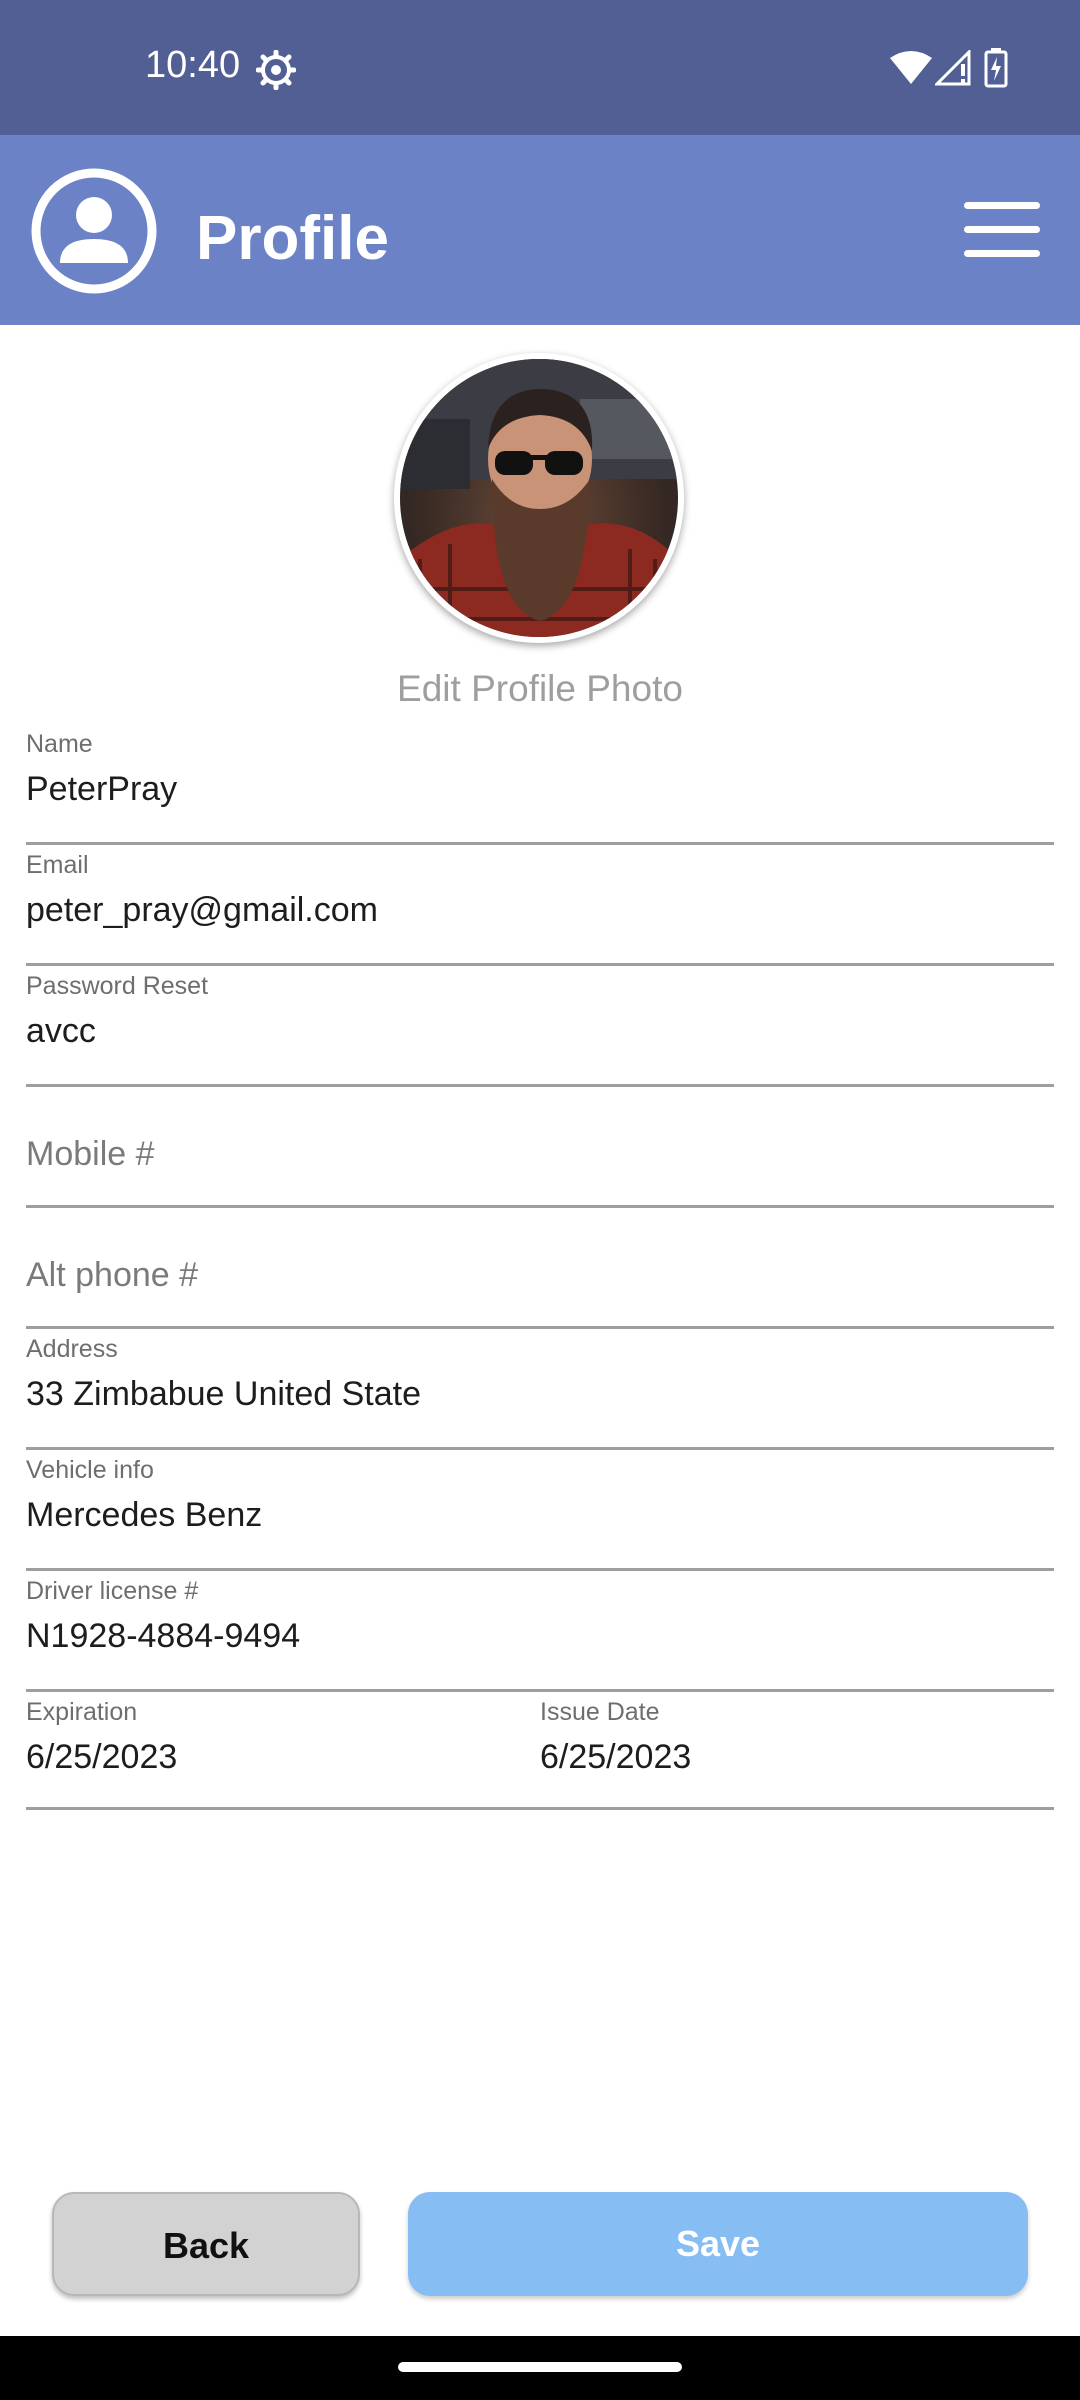  I want to click on hamburger-menu-icon, so click(1002, 230).